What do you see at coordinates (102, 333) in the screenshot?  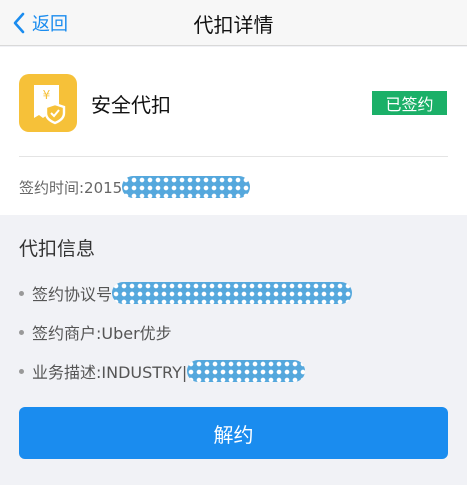 I see `info-row-label: 签约商户:Uber优步` at bounding box center [102, 333].